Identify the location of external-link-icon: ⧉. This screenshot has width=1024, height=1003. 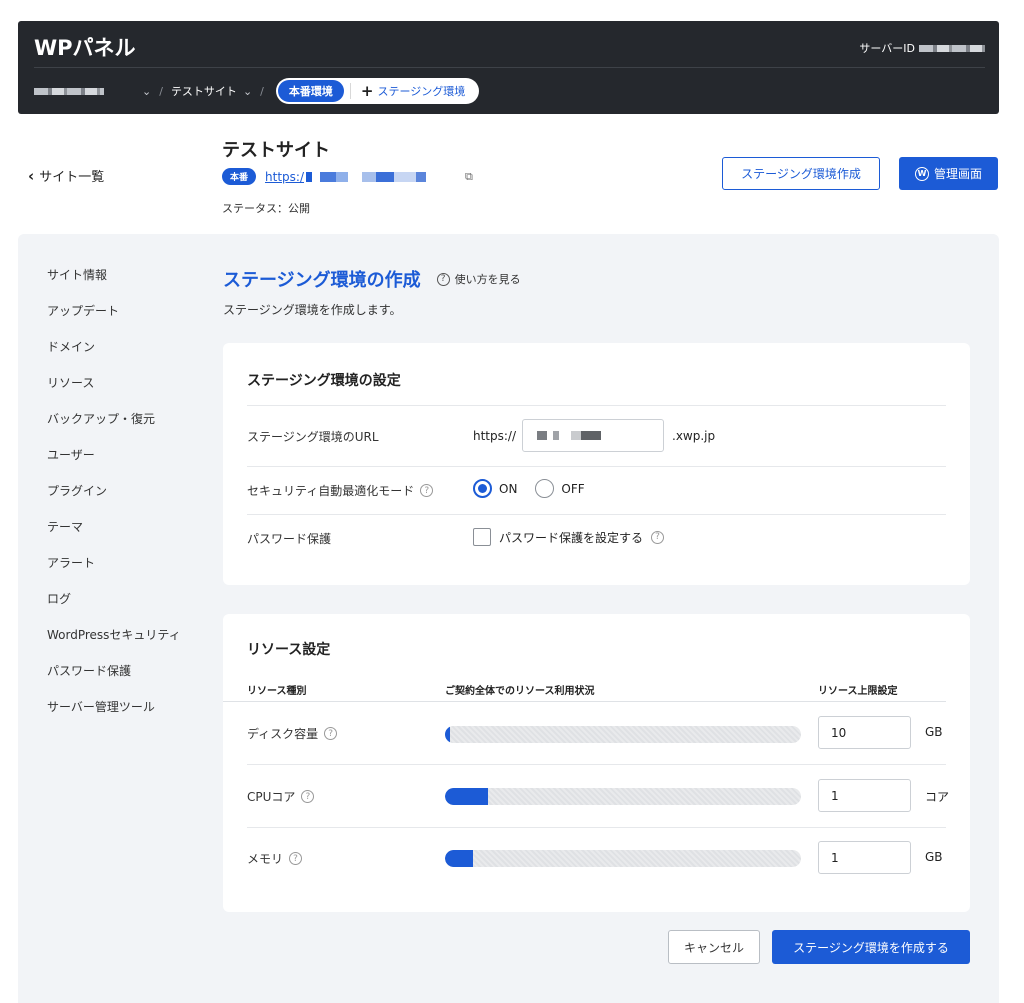
(469, 177).